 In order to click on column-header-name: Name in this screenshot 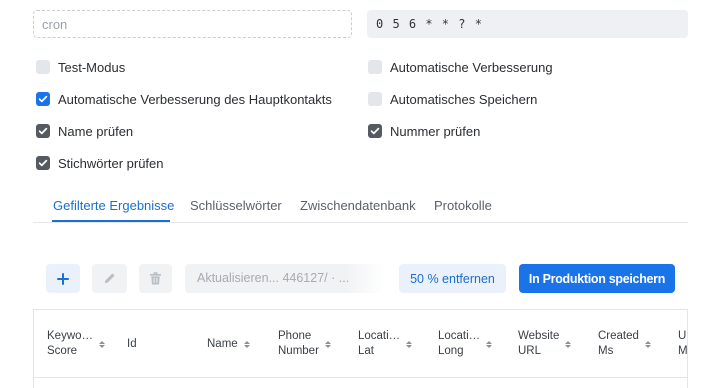, I will do `click(228, 344)`.